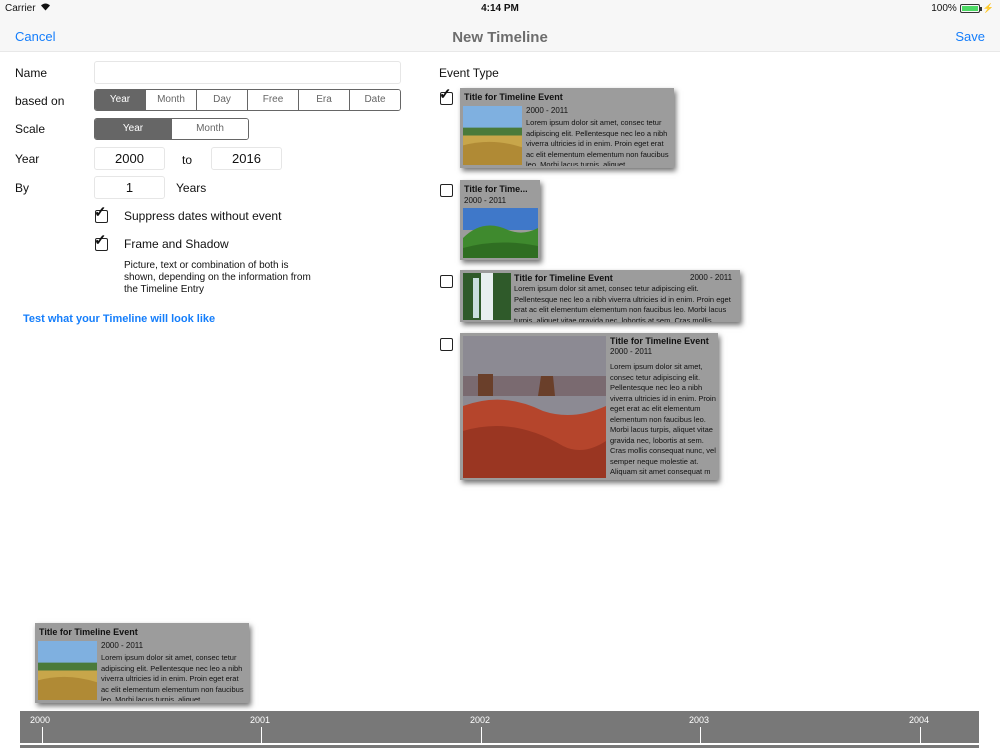 The width and height of the screenshot is (1000, 750). What do you see at coordinates (919, 720) in the screenshot?
I see `tick-label: 2004` at bounding box center [919, 720].